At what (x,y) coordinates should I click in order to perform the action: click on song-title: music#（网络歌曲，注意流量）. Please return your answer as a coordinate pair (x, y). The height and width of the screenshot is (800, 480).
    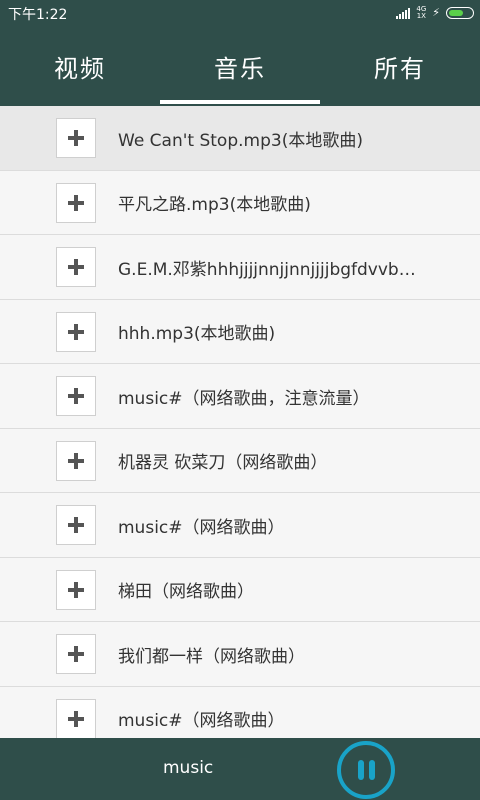
    Looking at the image, I should click on (244, 398).